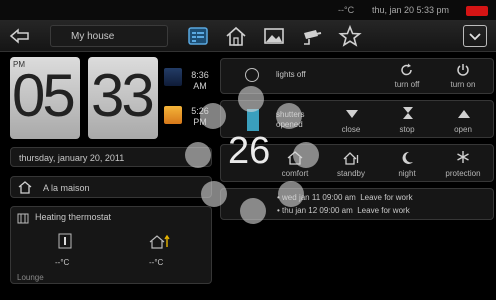 Image resolution: width=496 pixels, height=300 pixels. I want to click on refresh-icon, so click(407, 70).